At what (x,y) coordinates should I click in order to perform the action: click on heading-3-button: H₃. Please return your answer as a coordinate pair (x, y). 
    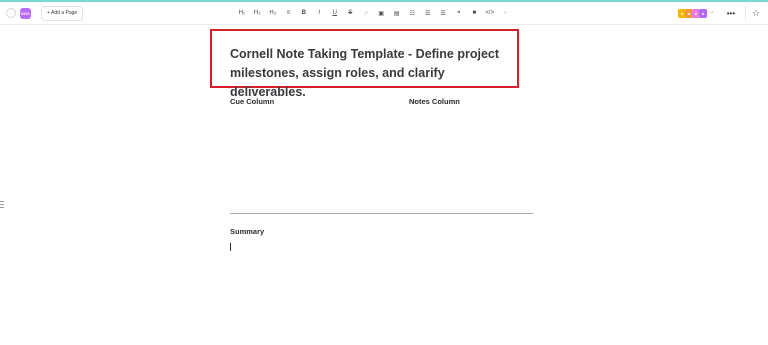
    Looking at the image, I should click on (273, 13).